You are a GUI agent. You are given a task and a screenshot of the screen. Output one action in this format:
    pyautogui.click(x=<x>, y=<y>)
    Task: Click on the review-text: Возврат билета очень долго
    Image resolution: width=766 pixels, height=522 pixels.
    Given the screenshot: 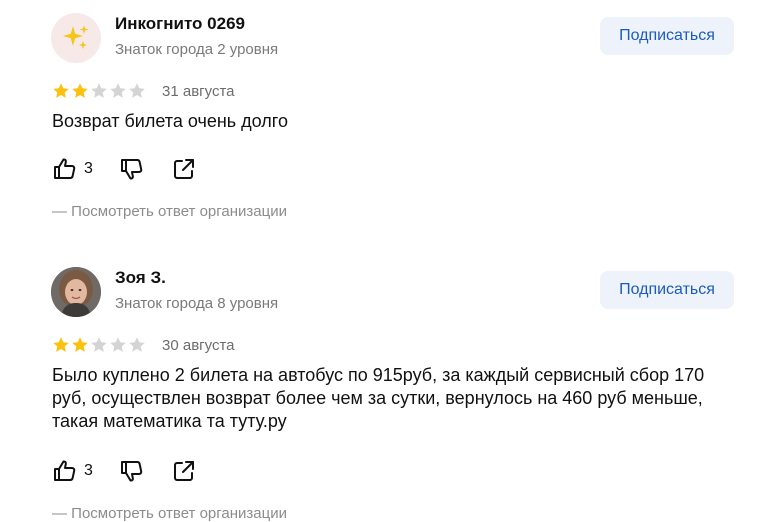 What is the action you would take?
    pyautogui.click(x=170, y=121)
    